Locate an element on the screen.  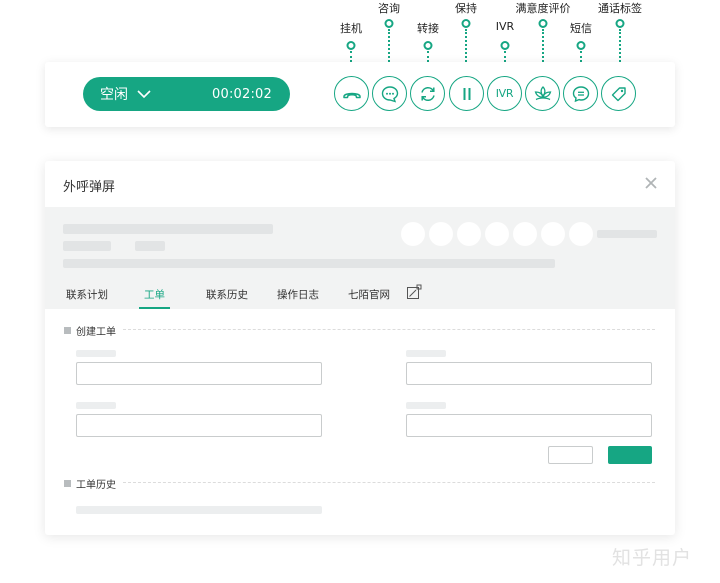
section-title: 工单历史 is located at coordinates (96, 485).